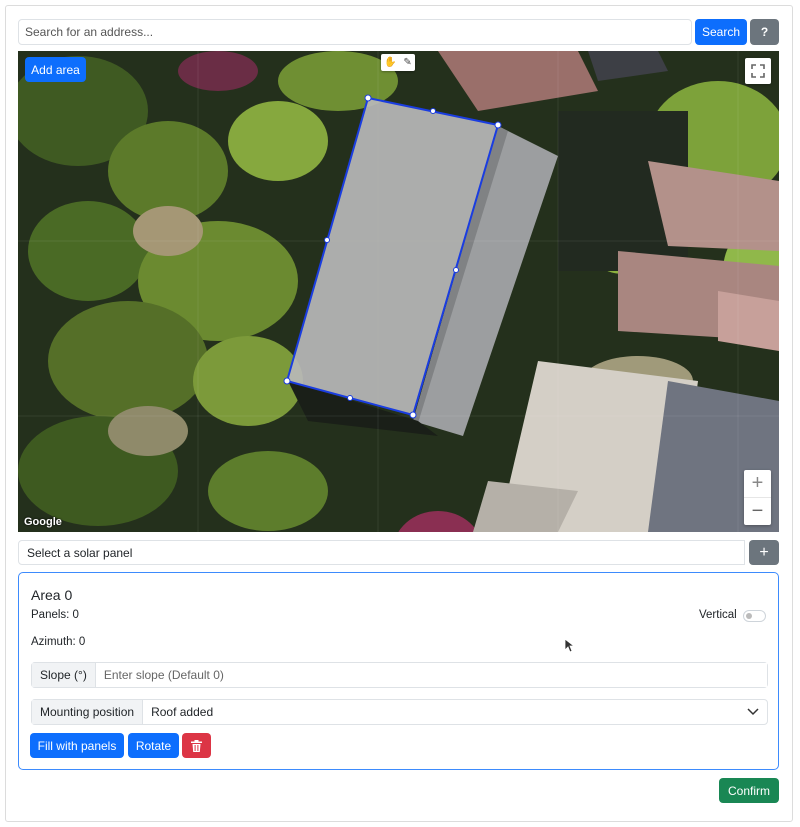 The width and height of the screenshot is (800, 827). I want to click on slope-input, so click(431, 675).